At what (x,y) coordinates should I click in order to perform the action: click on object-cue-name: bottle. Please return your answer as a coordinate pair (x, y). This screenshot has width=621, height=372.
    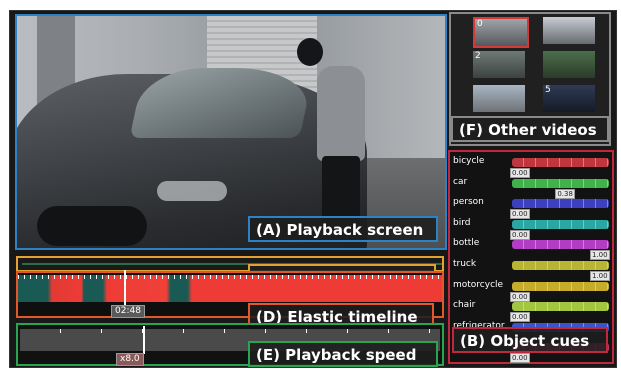
    Looking at the image, I should click on (466, 243).